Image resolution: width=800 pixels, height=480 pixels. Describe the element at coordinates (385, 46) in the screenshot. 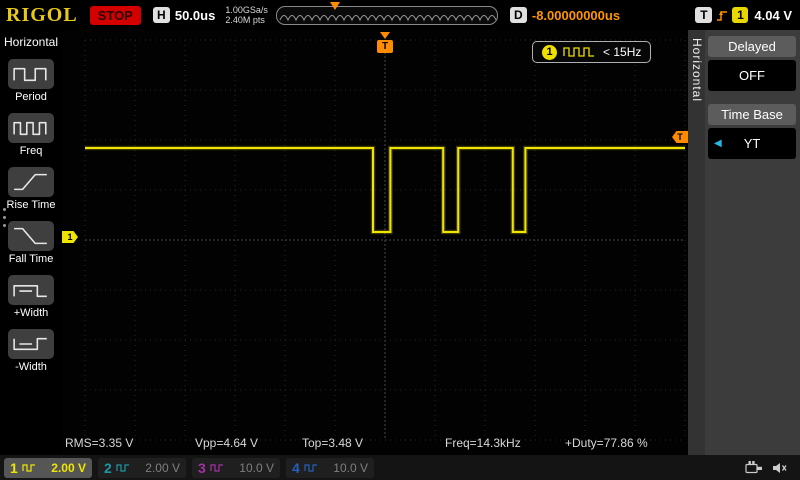

I see `trigger-position-label: T` at that location.